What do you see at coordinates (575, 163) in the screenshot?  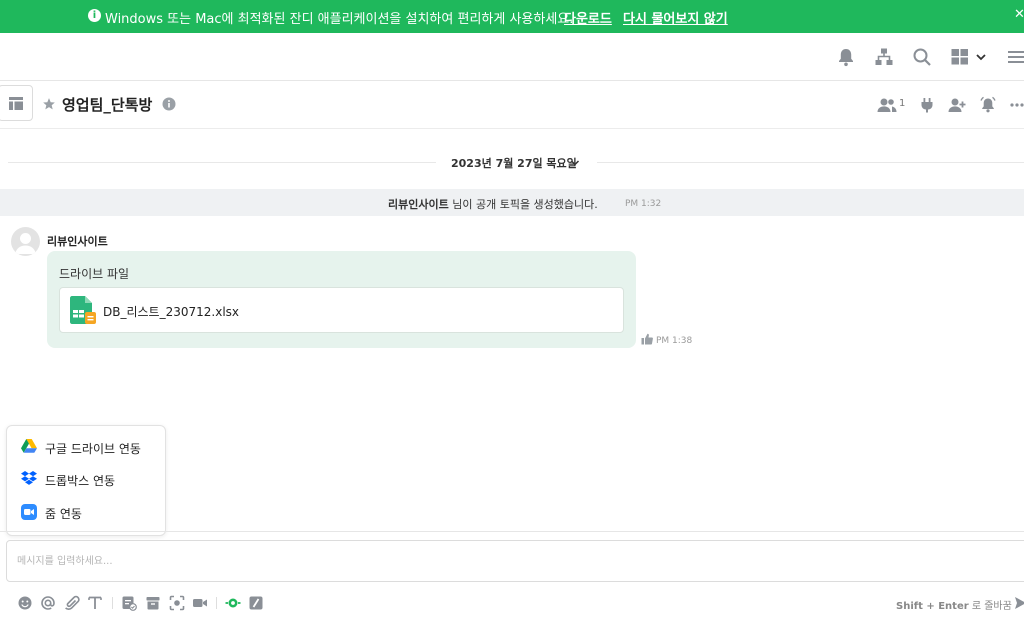 I see `date-chevron-down-icon` at bounding box center [575, 163].